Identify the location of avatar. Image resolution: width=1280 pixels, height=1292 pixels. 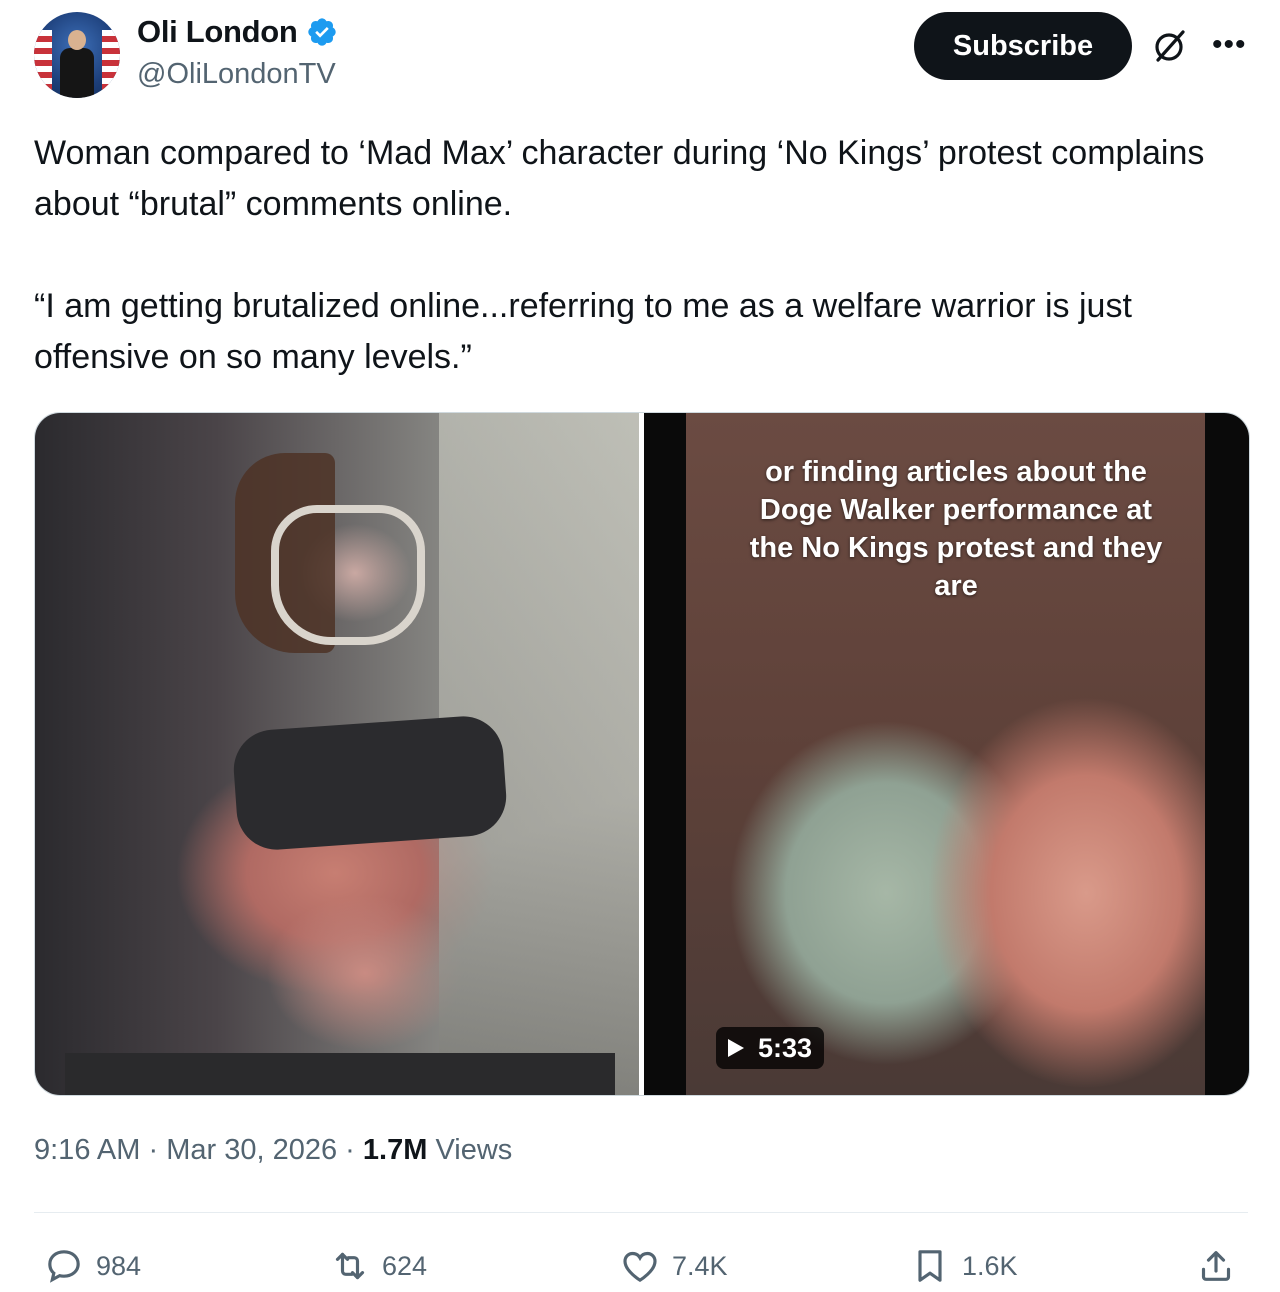
(77, 55).